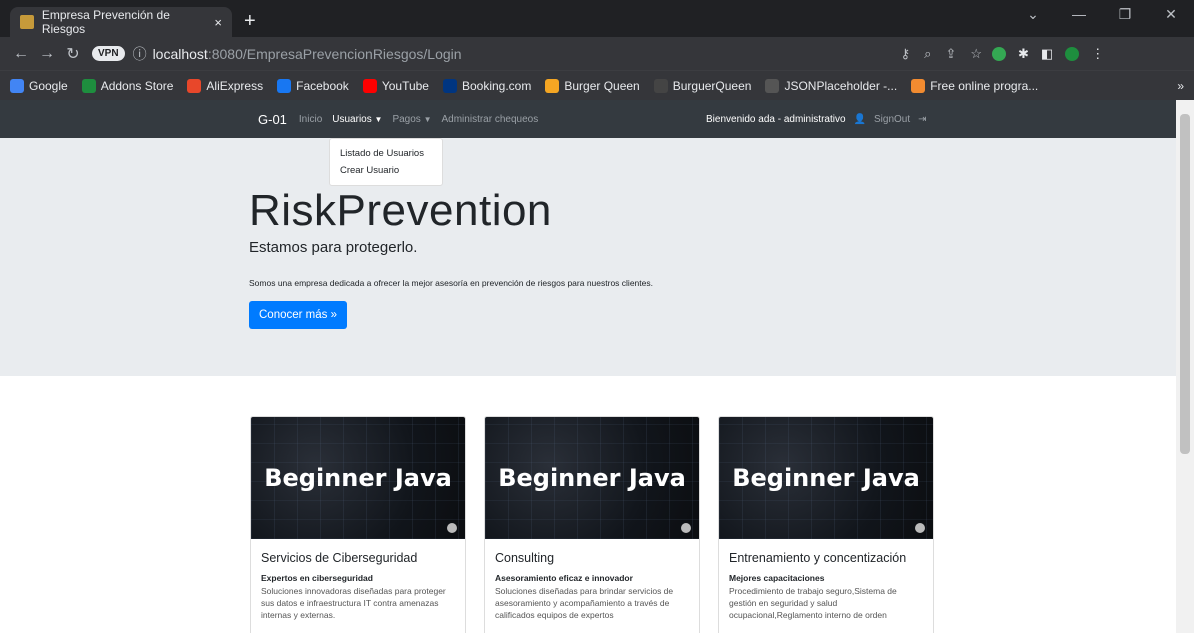 The height and width of the screenshot is (633, 1194). I want to click on scrollbar-thumb, so click(1185, 284).